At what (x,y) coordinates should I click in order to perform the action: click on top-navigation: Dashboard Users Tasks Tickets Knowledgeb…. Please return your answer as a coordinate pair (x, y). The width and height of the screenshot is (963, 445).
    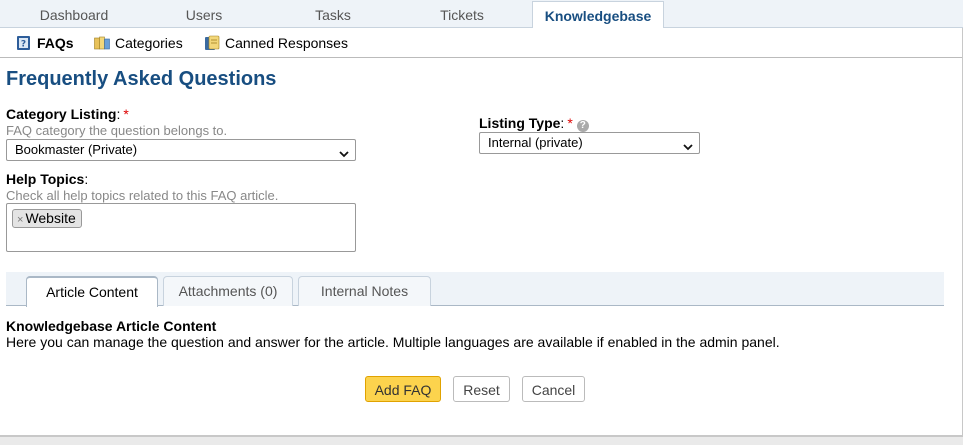
    Looking at the image, I should click on (481, 14).